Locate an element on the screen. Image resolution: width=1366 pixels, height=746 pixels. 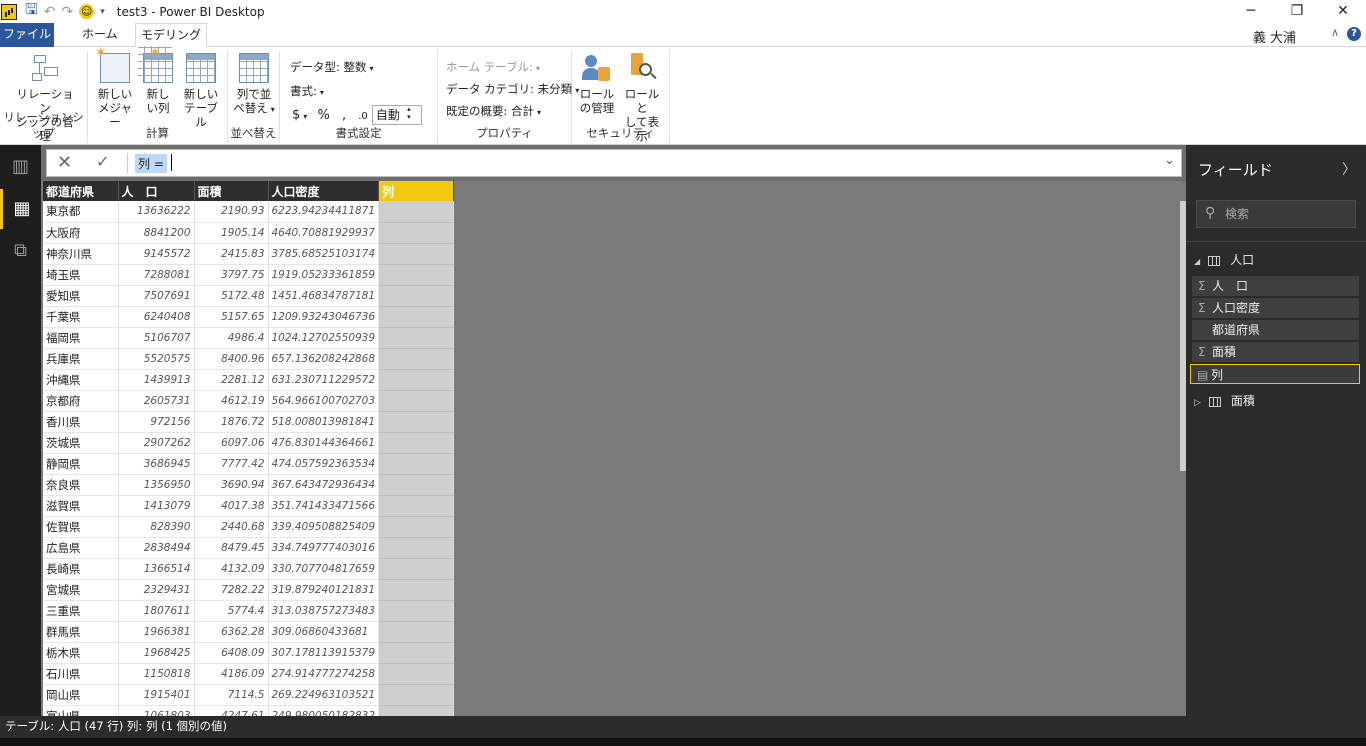
table-cell: 1413079 is located at coordinates (156, 506).